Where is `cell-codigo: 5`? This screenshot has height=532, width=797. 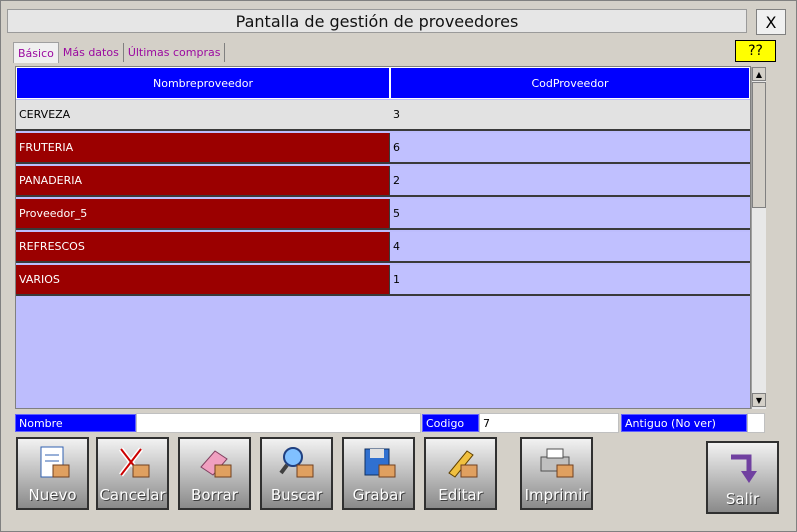 cell-codigo: 5 is located at coordinates (570, 214).